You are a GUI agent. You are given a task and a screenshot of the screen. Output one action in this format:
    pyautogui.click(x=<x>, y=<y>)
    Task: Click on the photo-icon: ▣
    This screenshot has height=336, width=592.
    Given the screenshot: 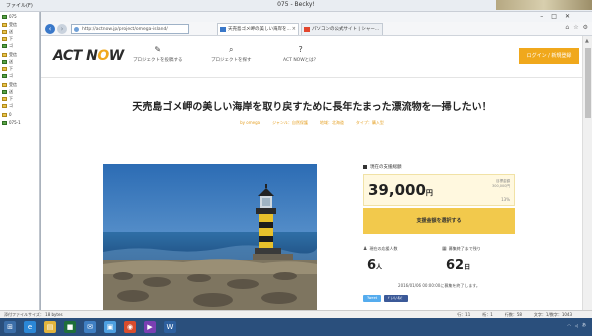 What is the action you would take?
    pyautogui.click(x=110, y=327)
    